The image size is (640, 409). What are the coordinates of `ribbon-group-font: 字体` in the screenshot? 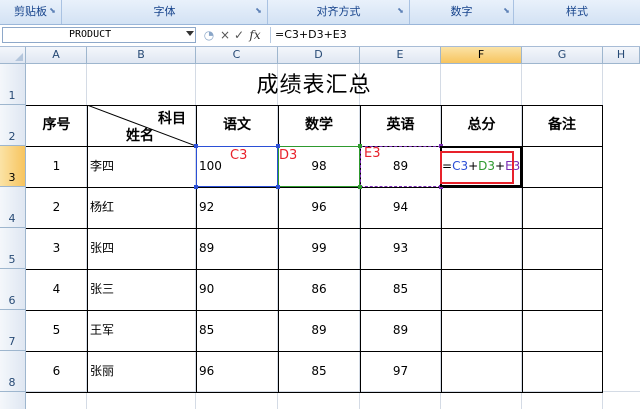 It's located at (165, 12).